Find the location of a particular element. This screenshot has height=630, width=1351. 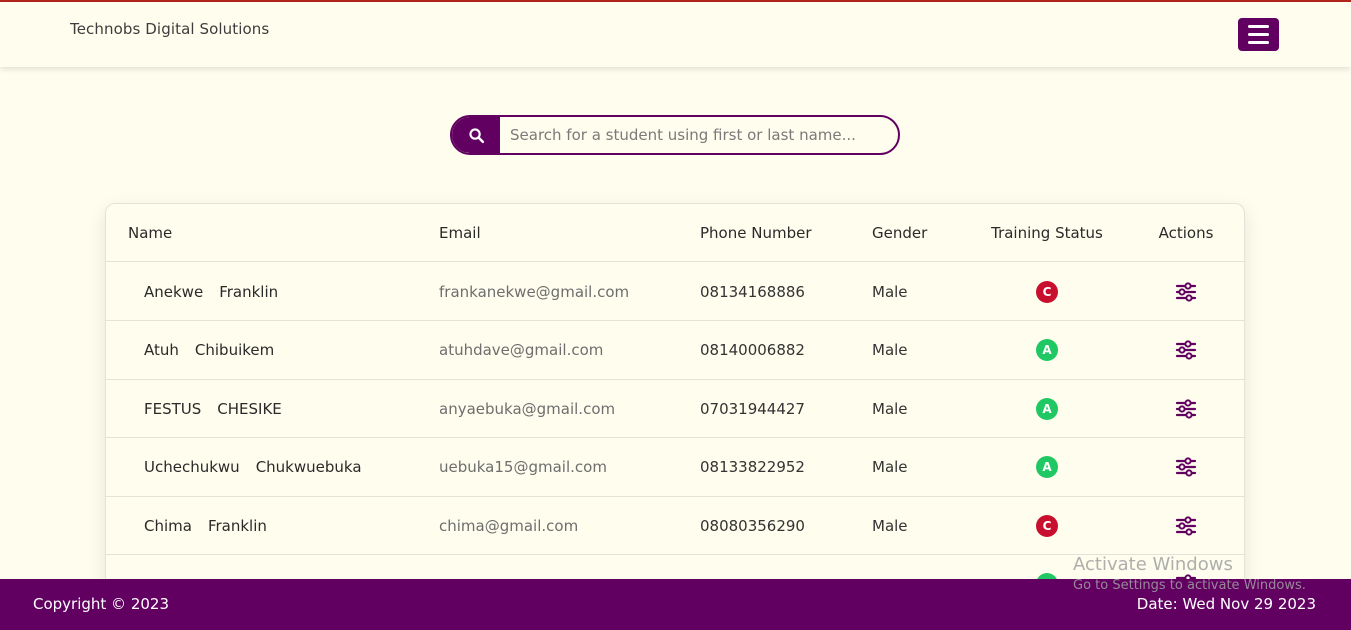

column-header-gender: Gender is located at coordinates (900, 232).